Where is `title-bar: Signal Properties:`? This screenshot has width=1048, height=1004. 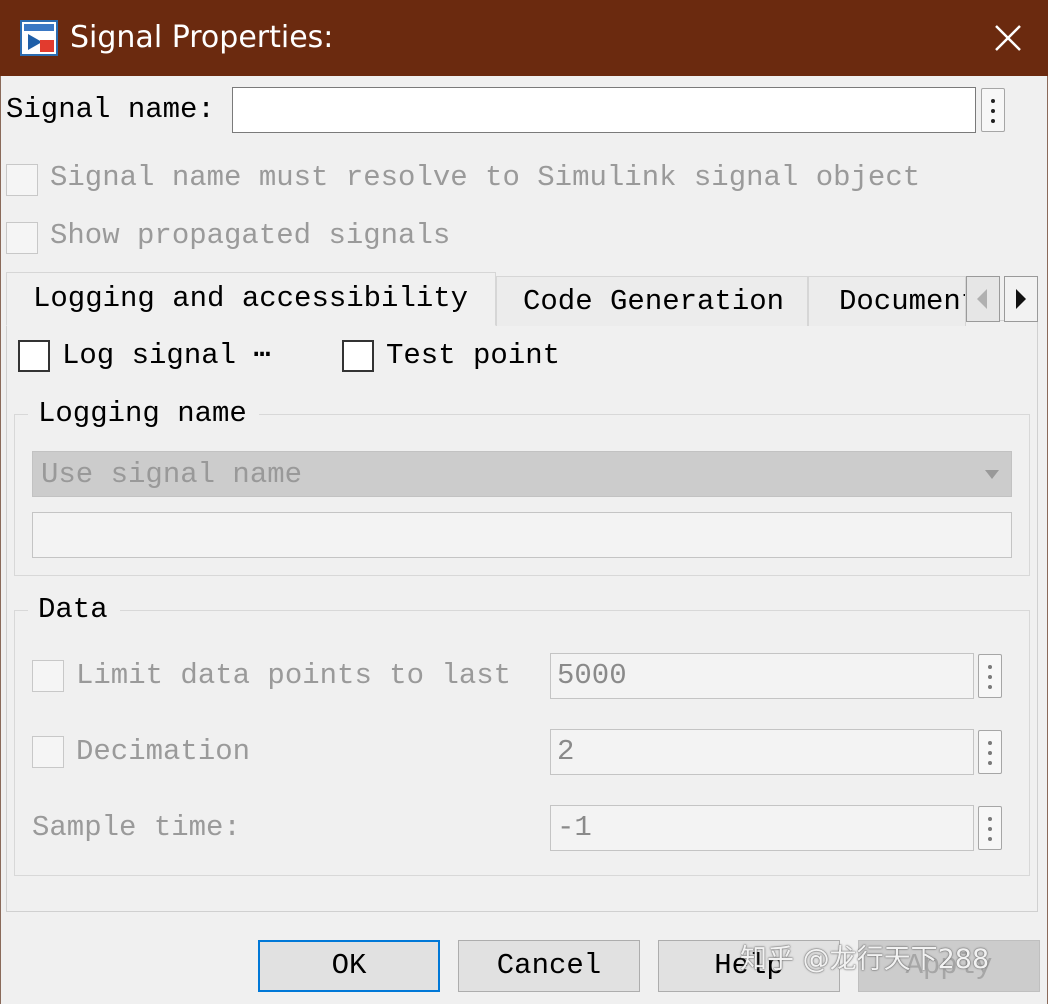
title-bar: Signal Properties: is located at coordinates (524, 38).